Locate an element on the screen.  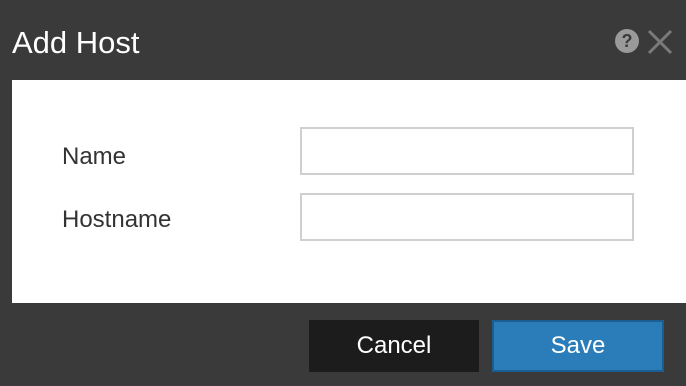
save-button: Save is located at coordinates (578, 346).